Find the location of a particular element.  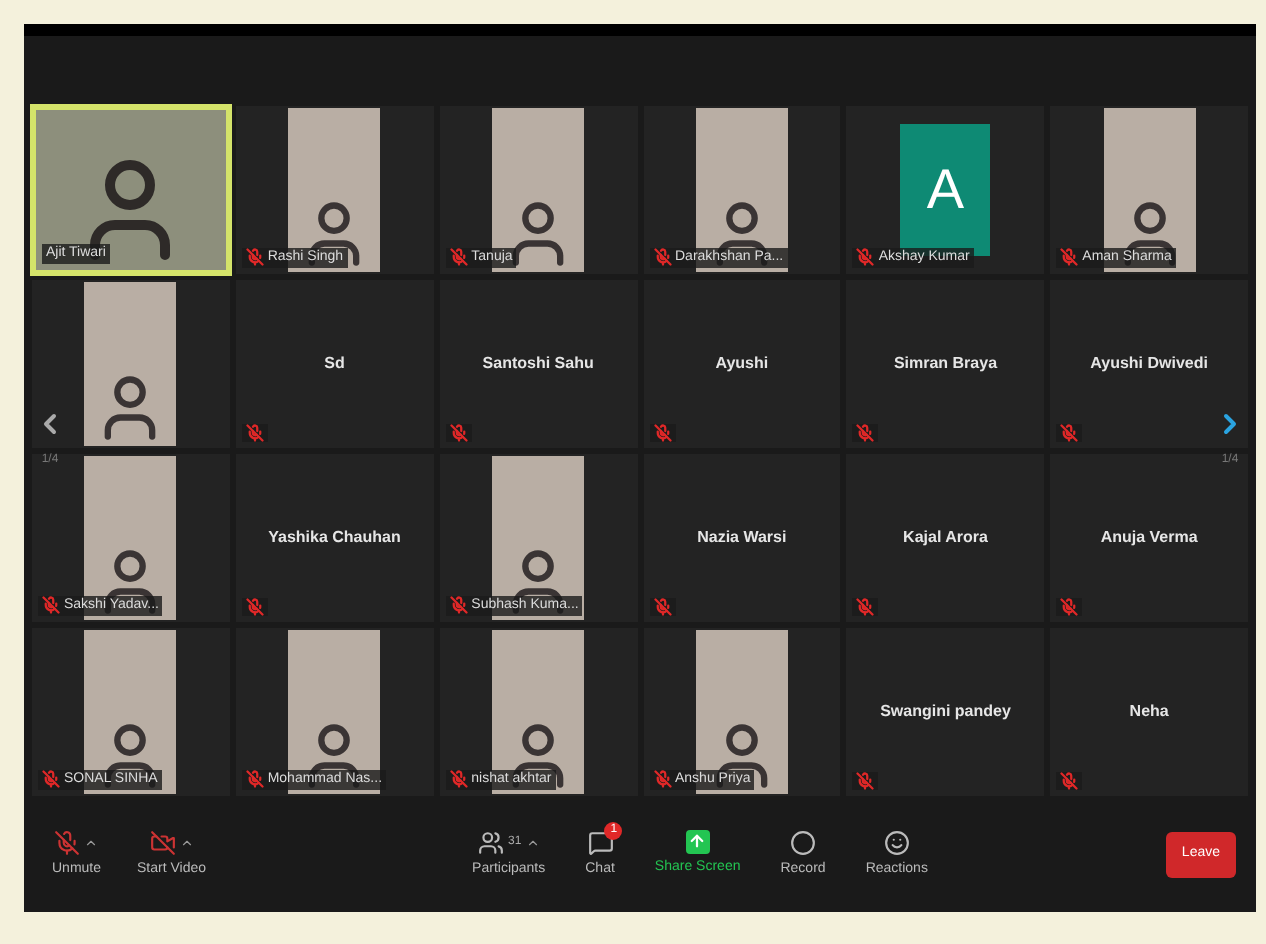

participant-name: Santoshi Sahu is located at coordinates (538, 364).